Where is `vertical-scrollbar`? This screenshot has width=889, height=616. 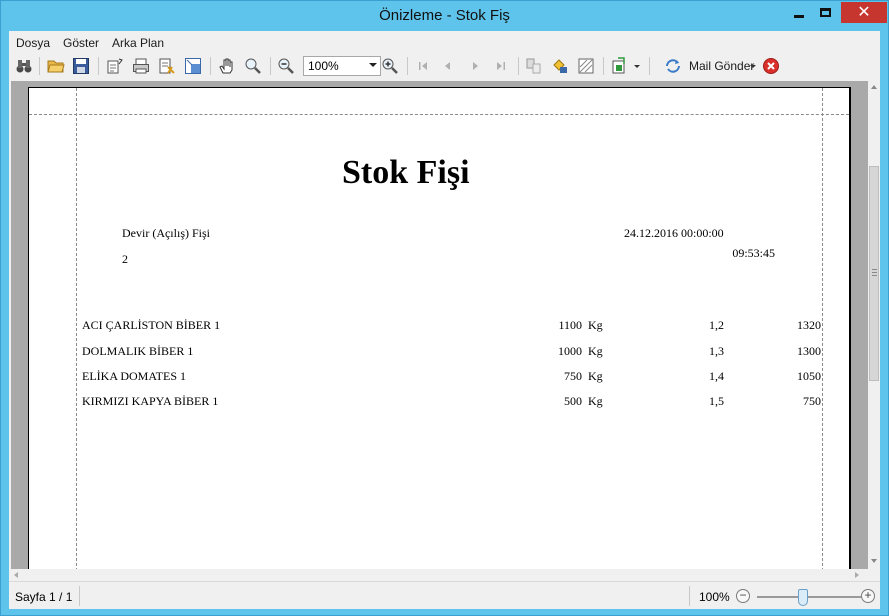
vertical-scrollbar is located at coordinates (874, 325).